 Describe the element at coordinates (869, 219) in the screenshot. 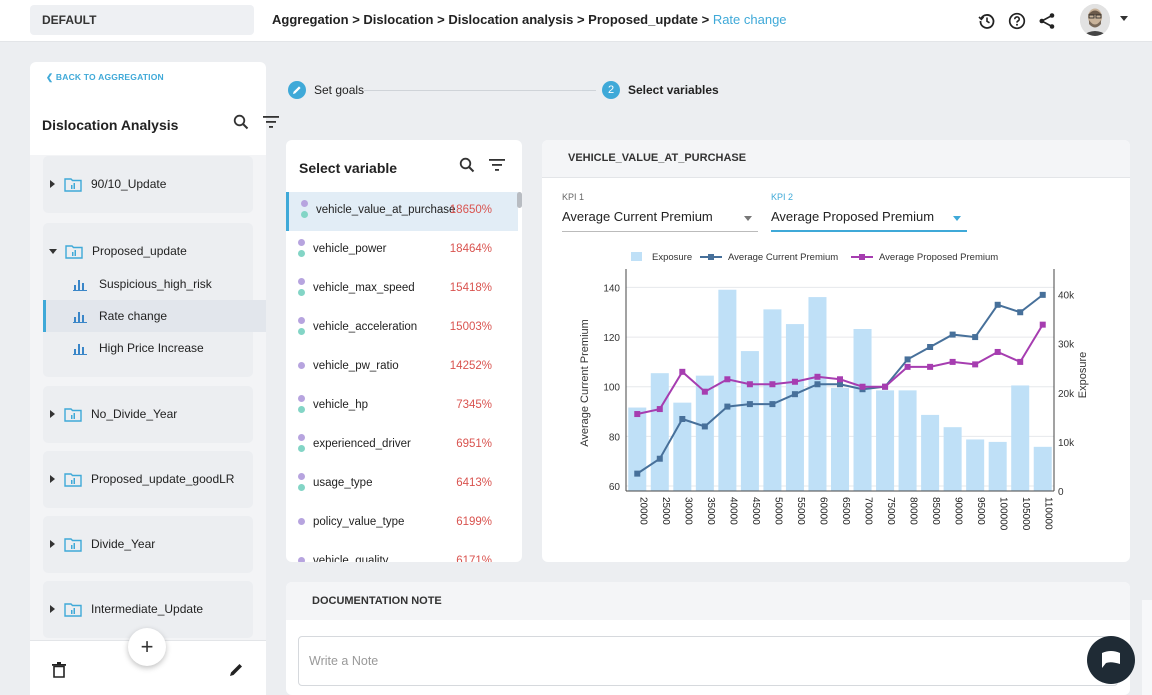

I see `kpi2-select: Average Proposed Premium` at that location.